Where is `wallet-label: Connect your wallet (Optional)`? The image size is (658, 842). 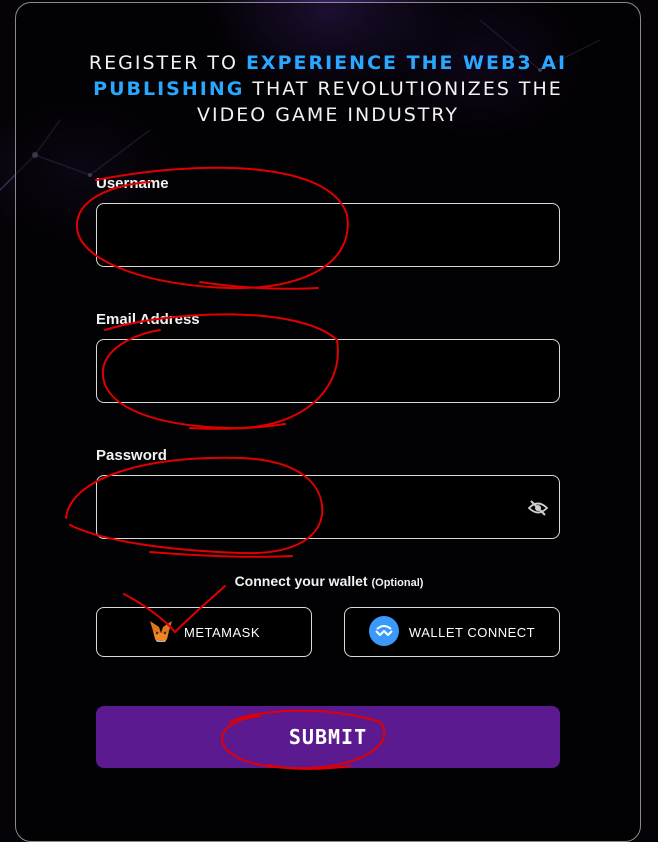
wallet-label: Connect your wallet (Optional) is located at coordinates (329, 581).